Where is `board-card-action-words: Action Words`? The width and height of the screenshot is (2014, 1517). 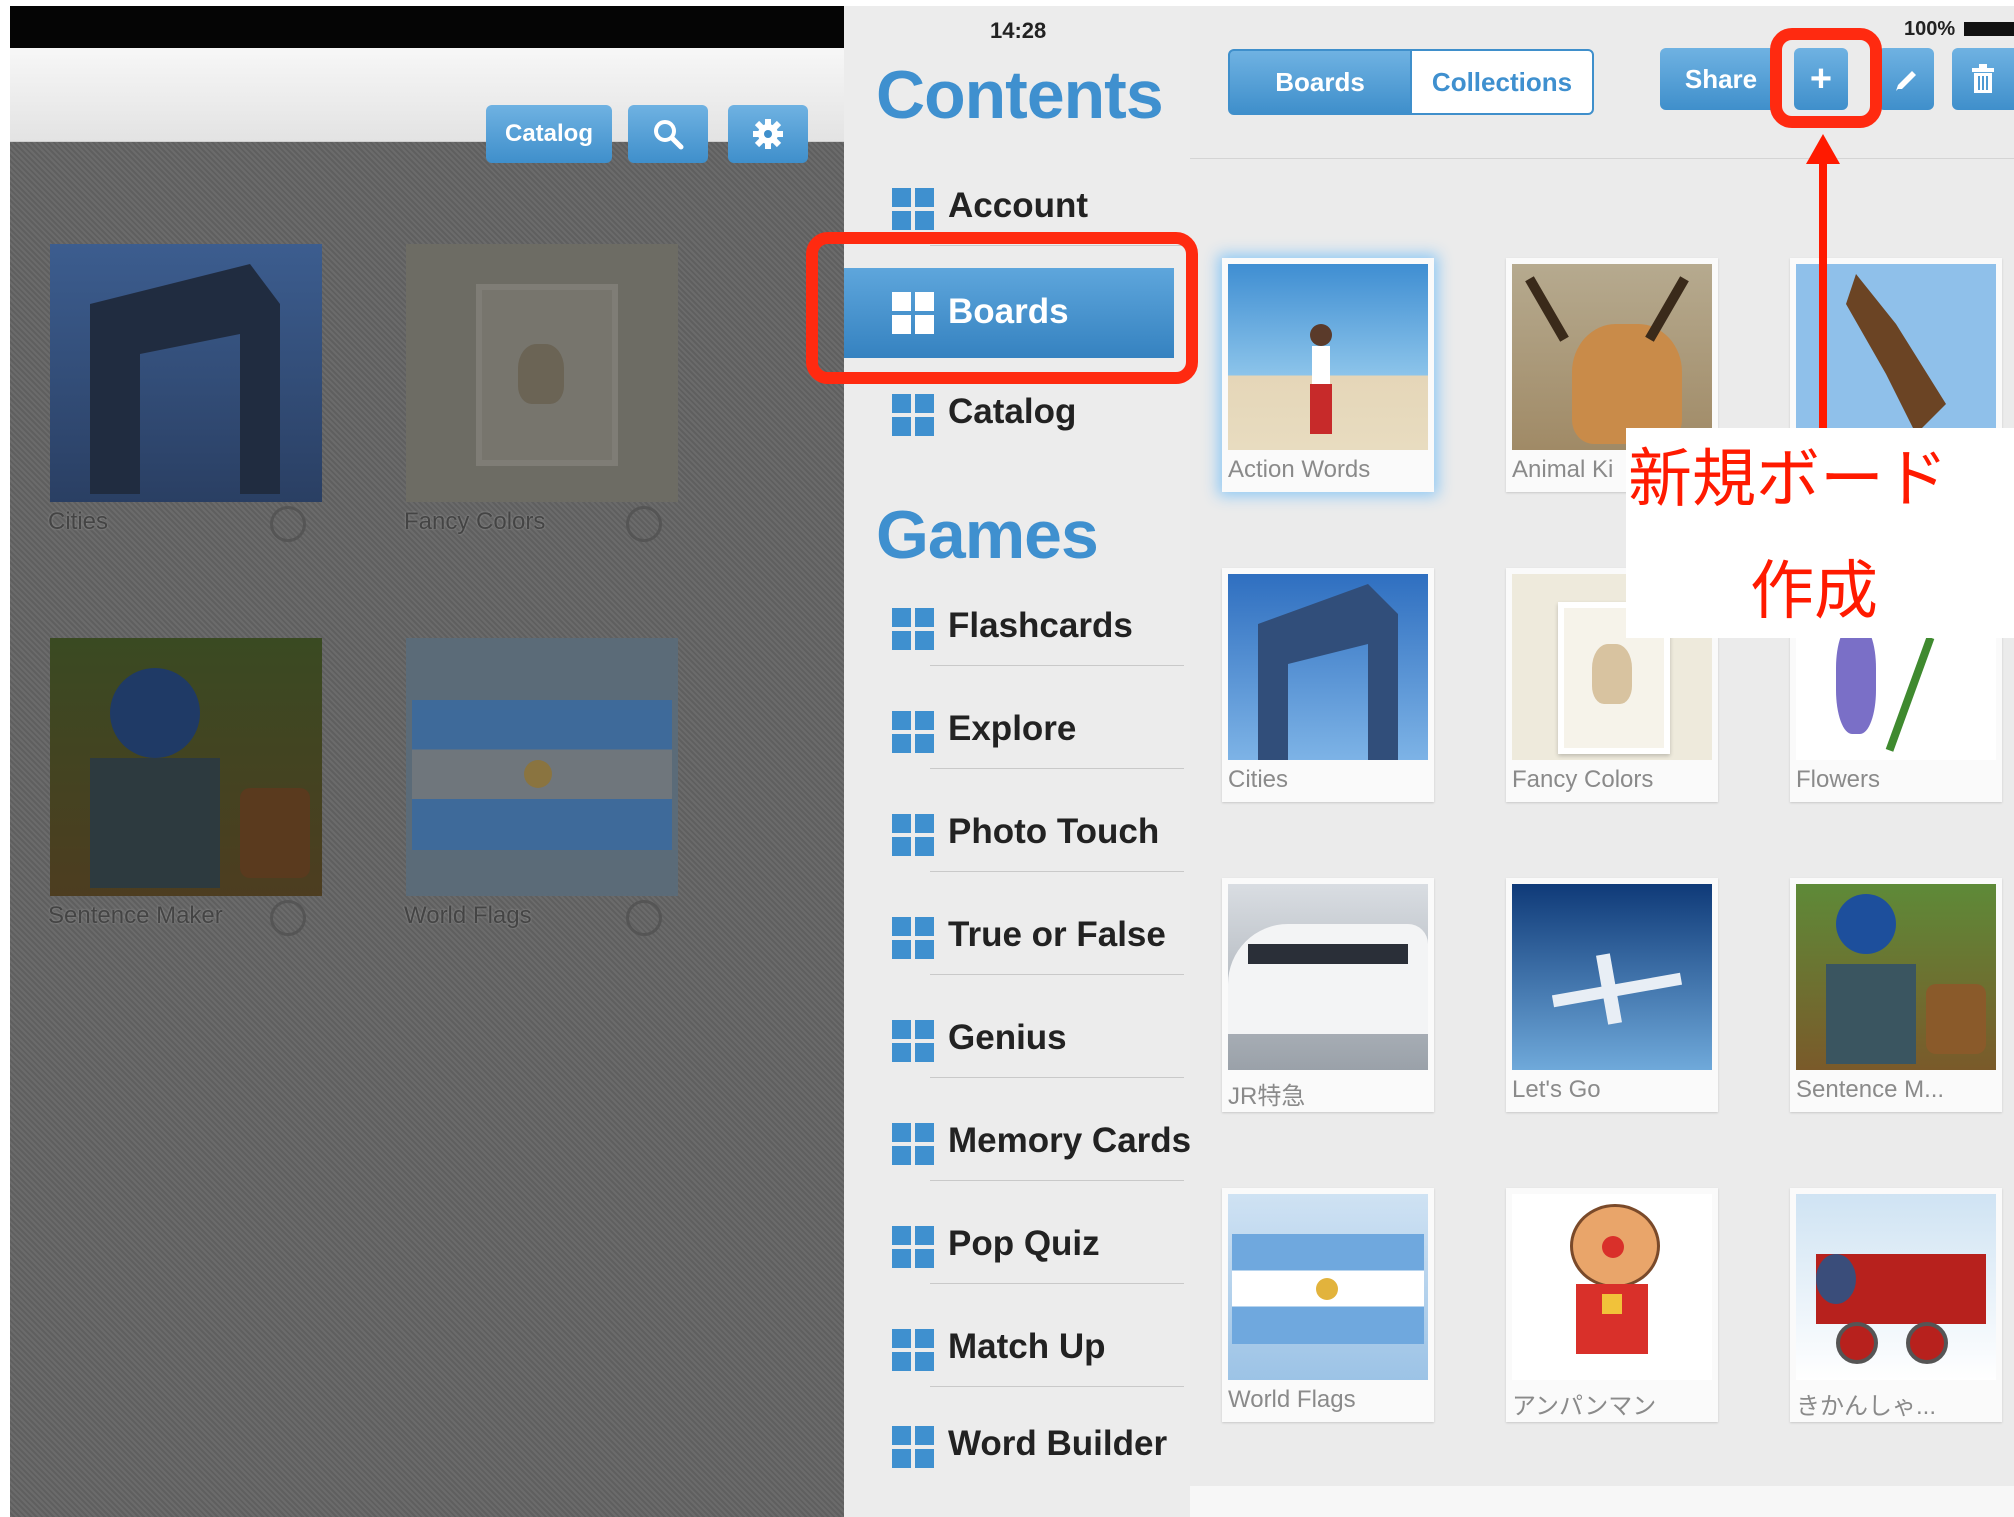 board-card-action-words: Action Words is located at coordinates (1328, 375).